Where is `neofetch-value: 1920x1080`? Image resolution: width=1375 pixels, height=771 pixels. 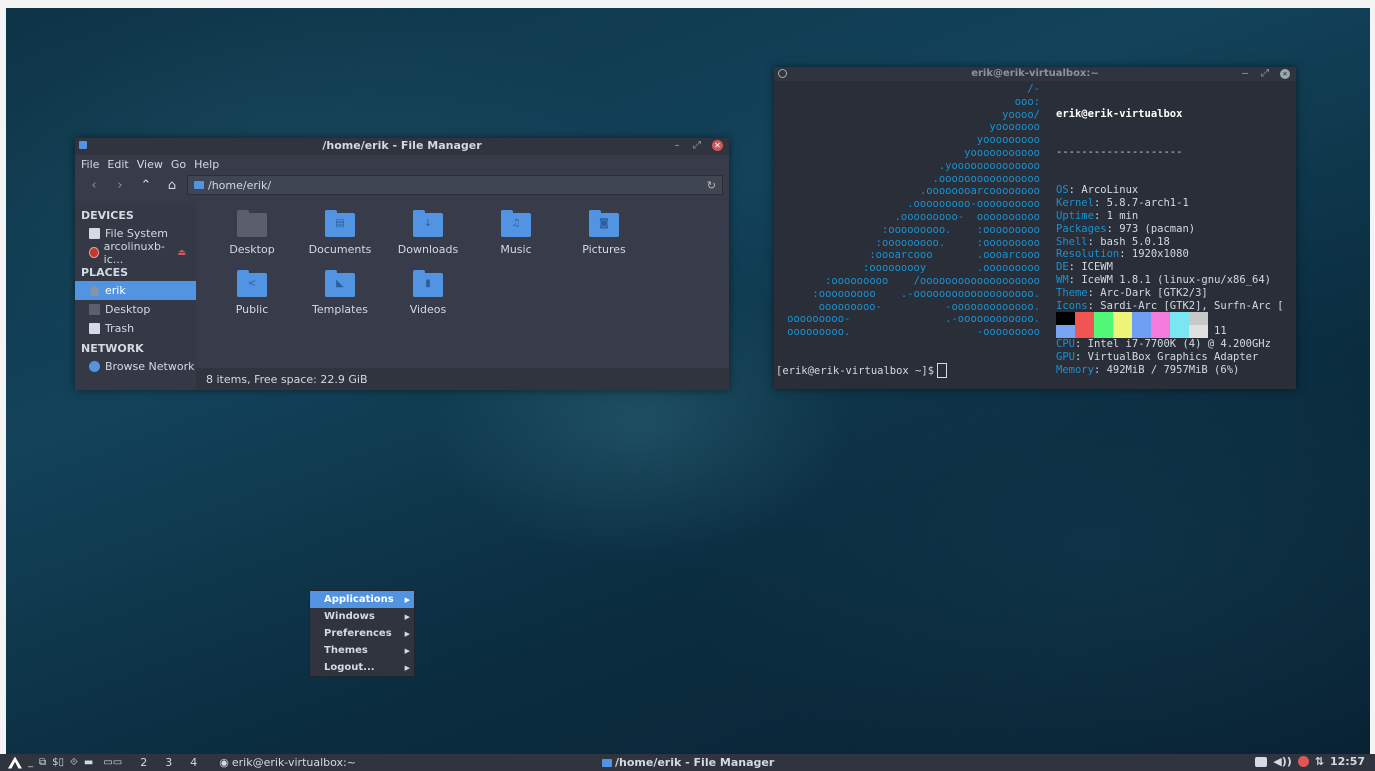
neofetch-value: 1920x1080 is located at coordinates (1160, 254).